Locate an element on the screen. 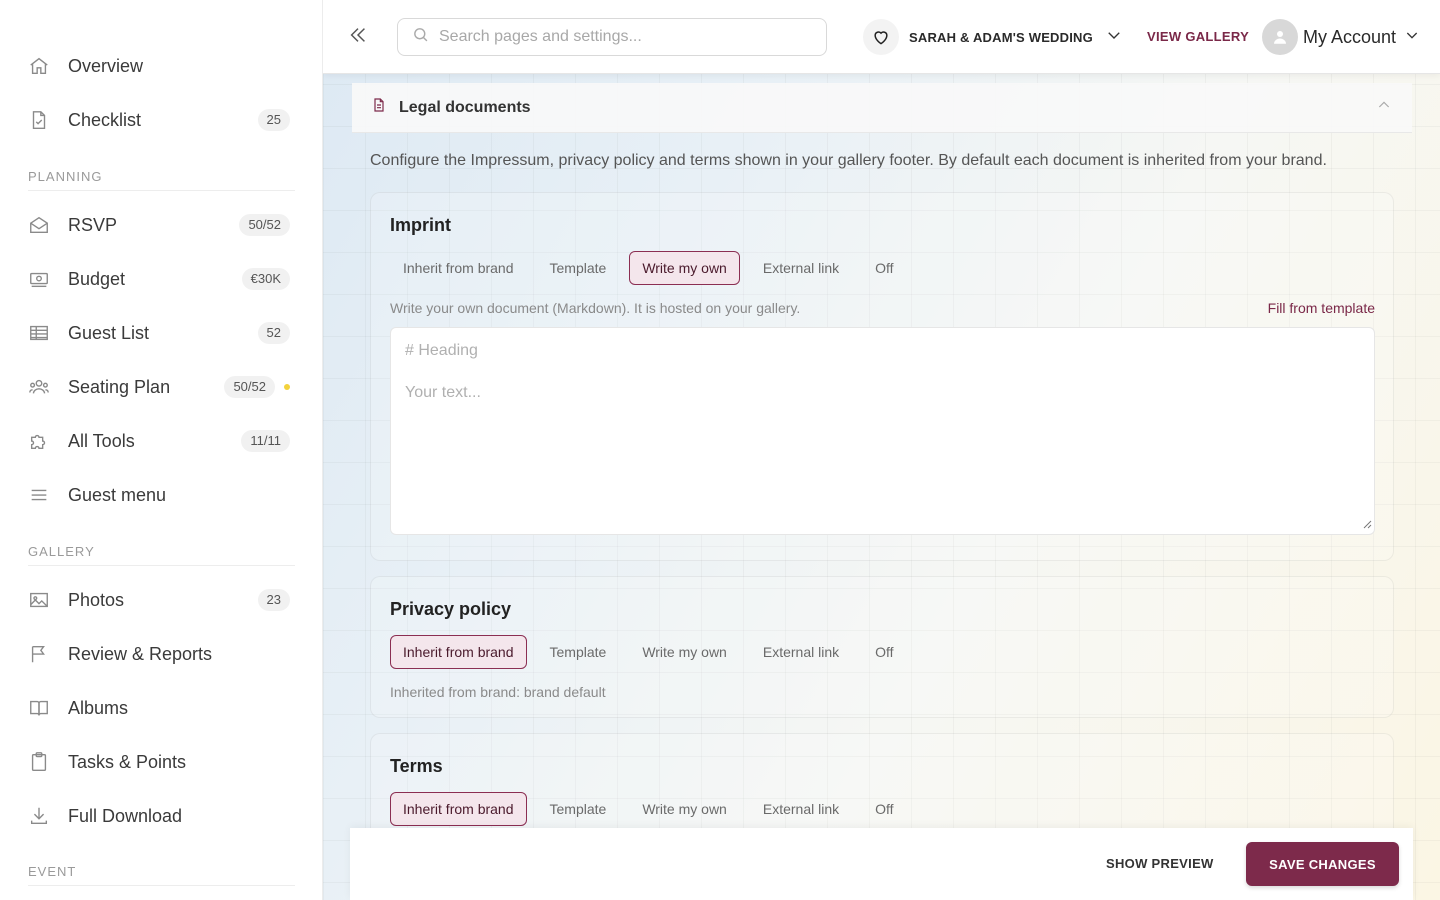  count-badge: 11/11 is located at coordinates (265, 441).